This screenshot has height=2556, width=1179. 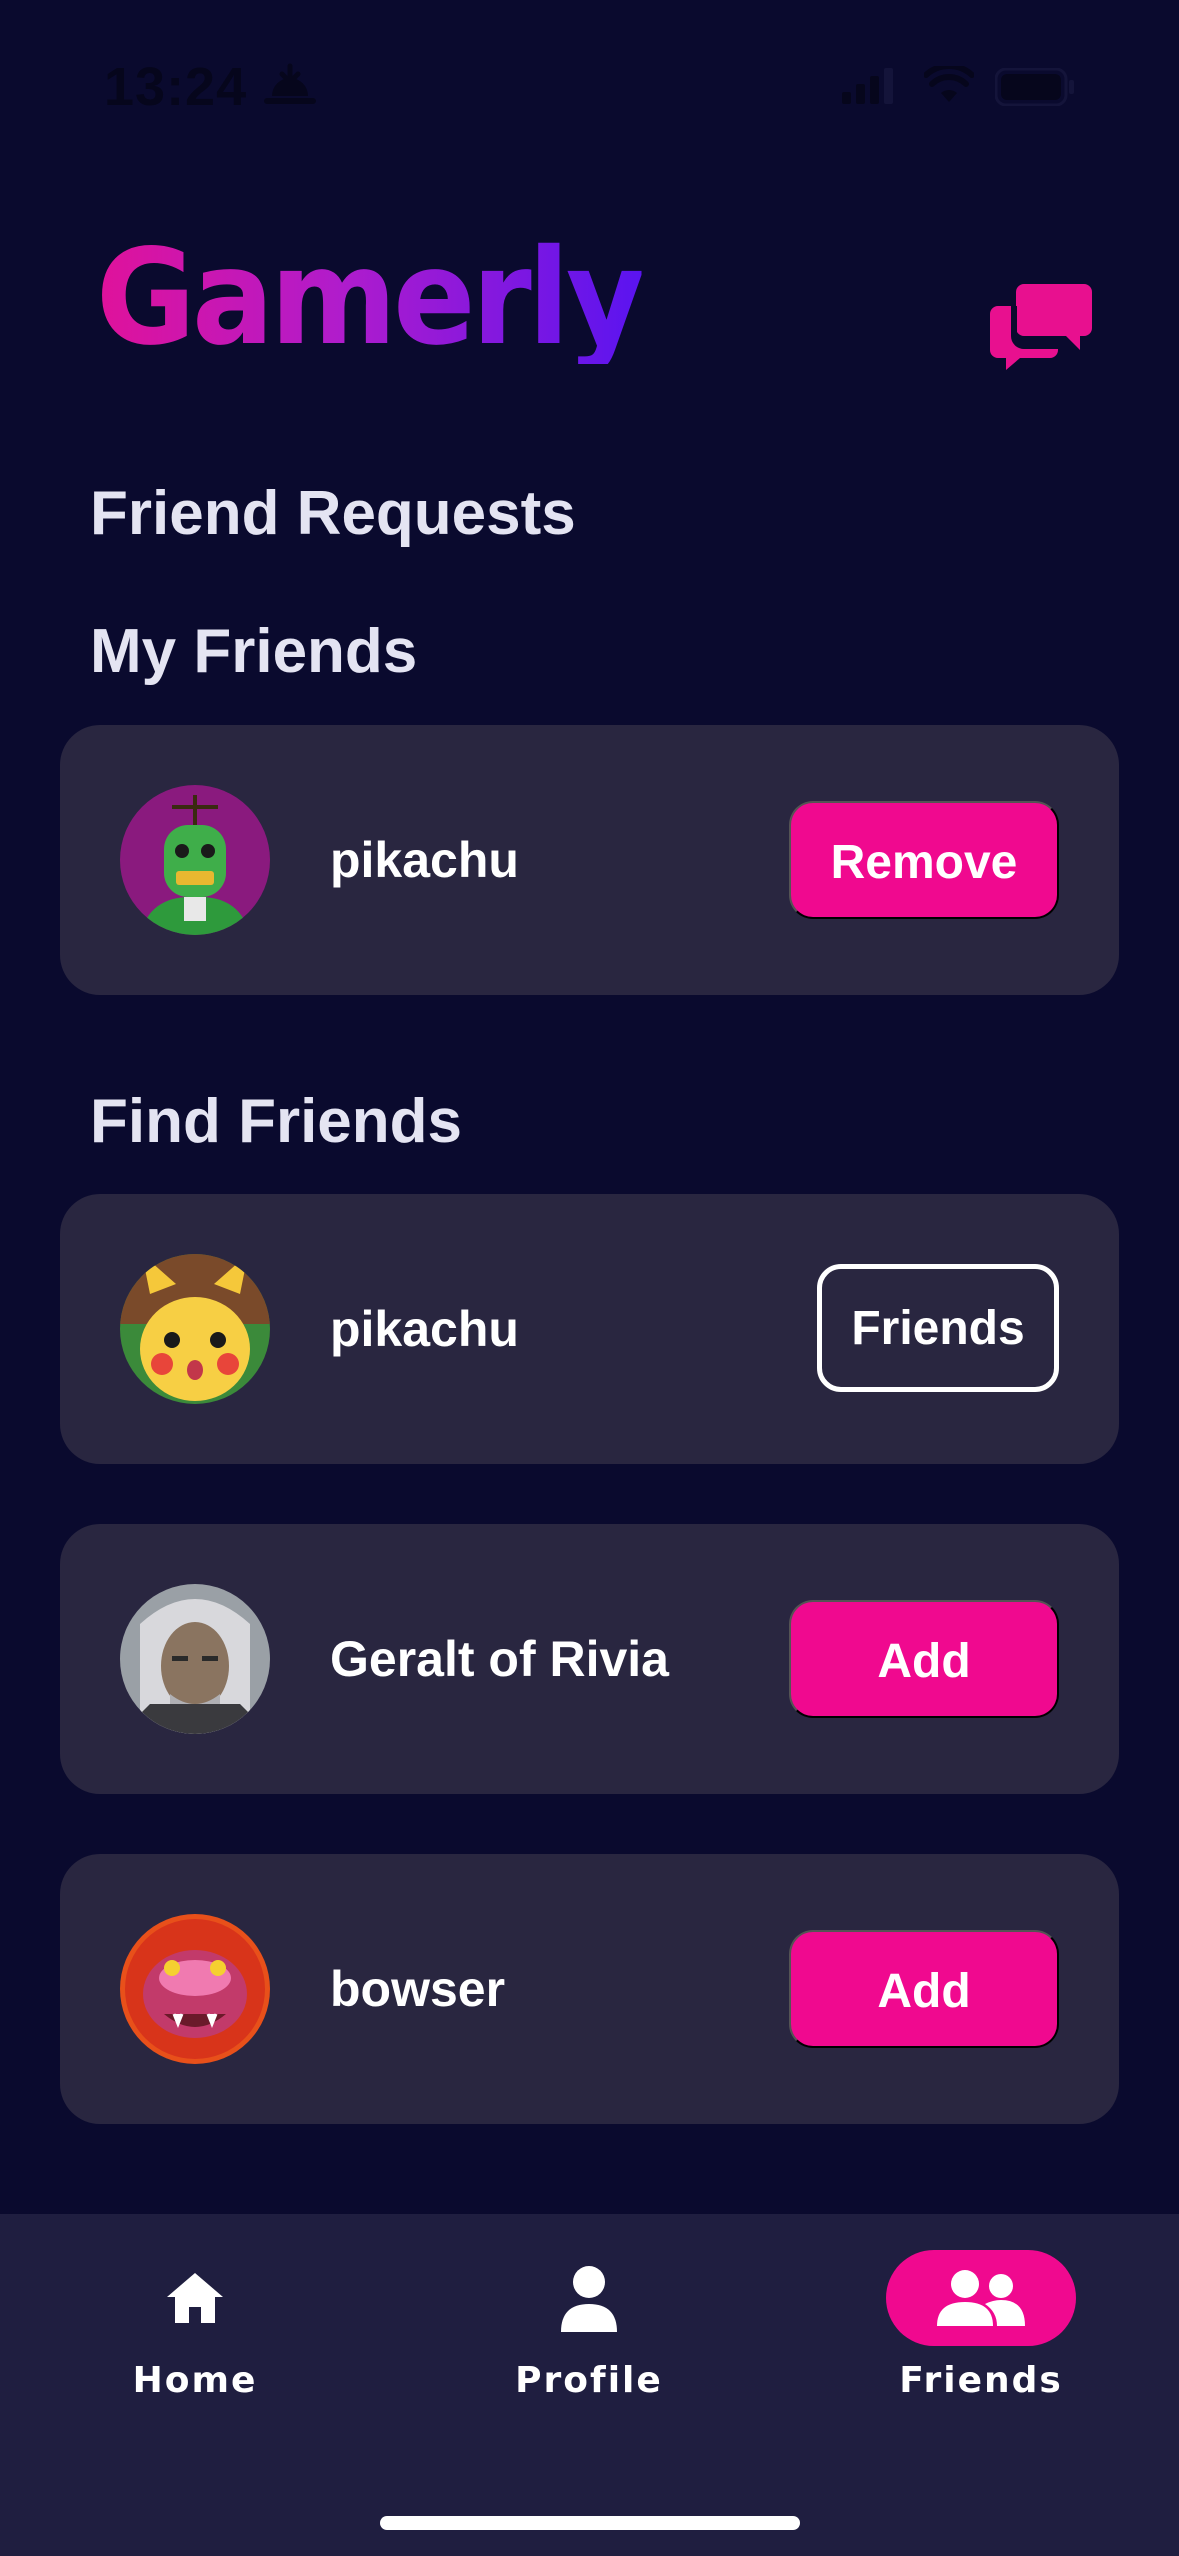 I want to click on tab-profile: Profile, so click(x=589, y=2335).